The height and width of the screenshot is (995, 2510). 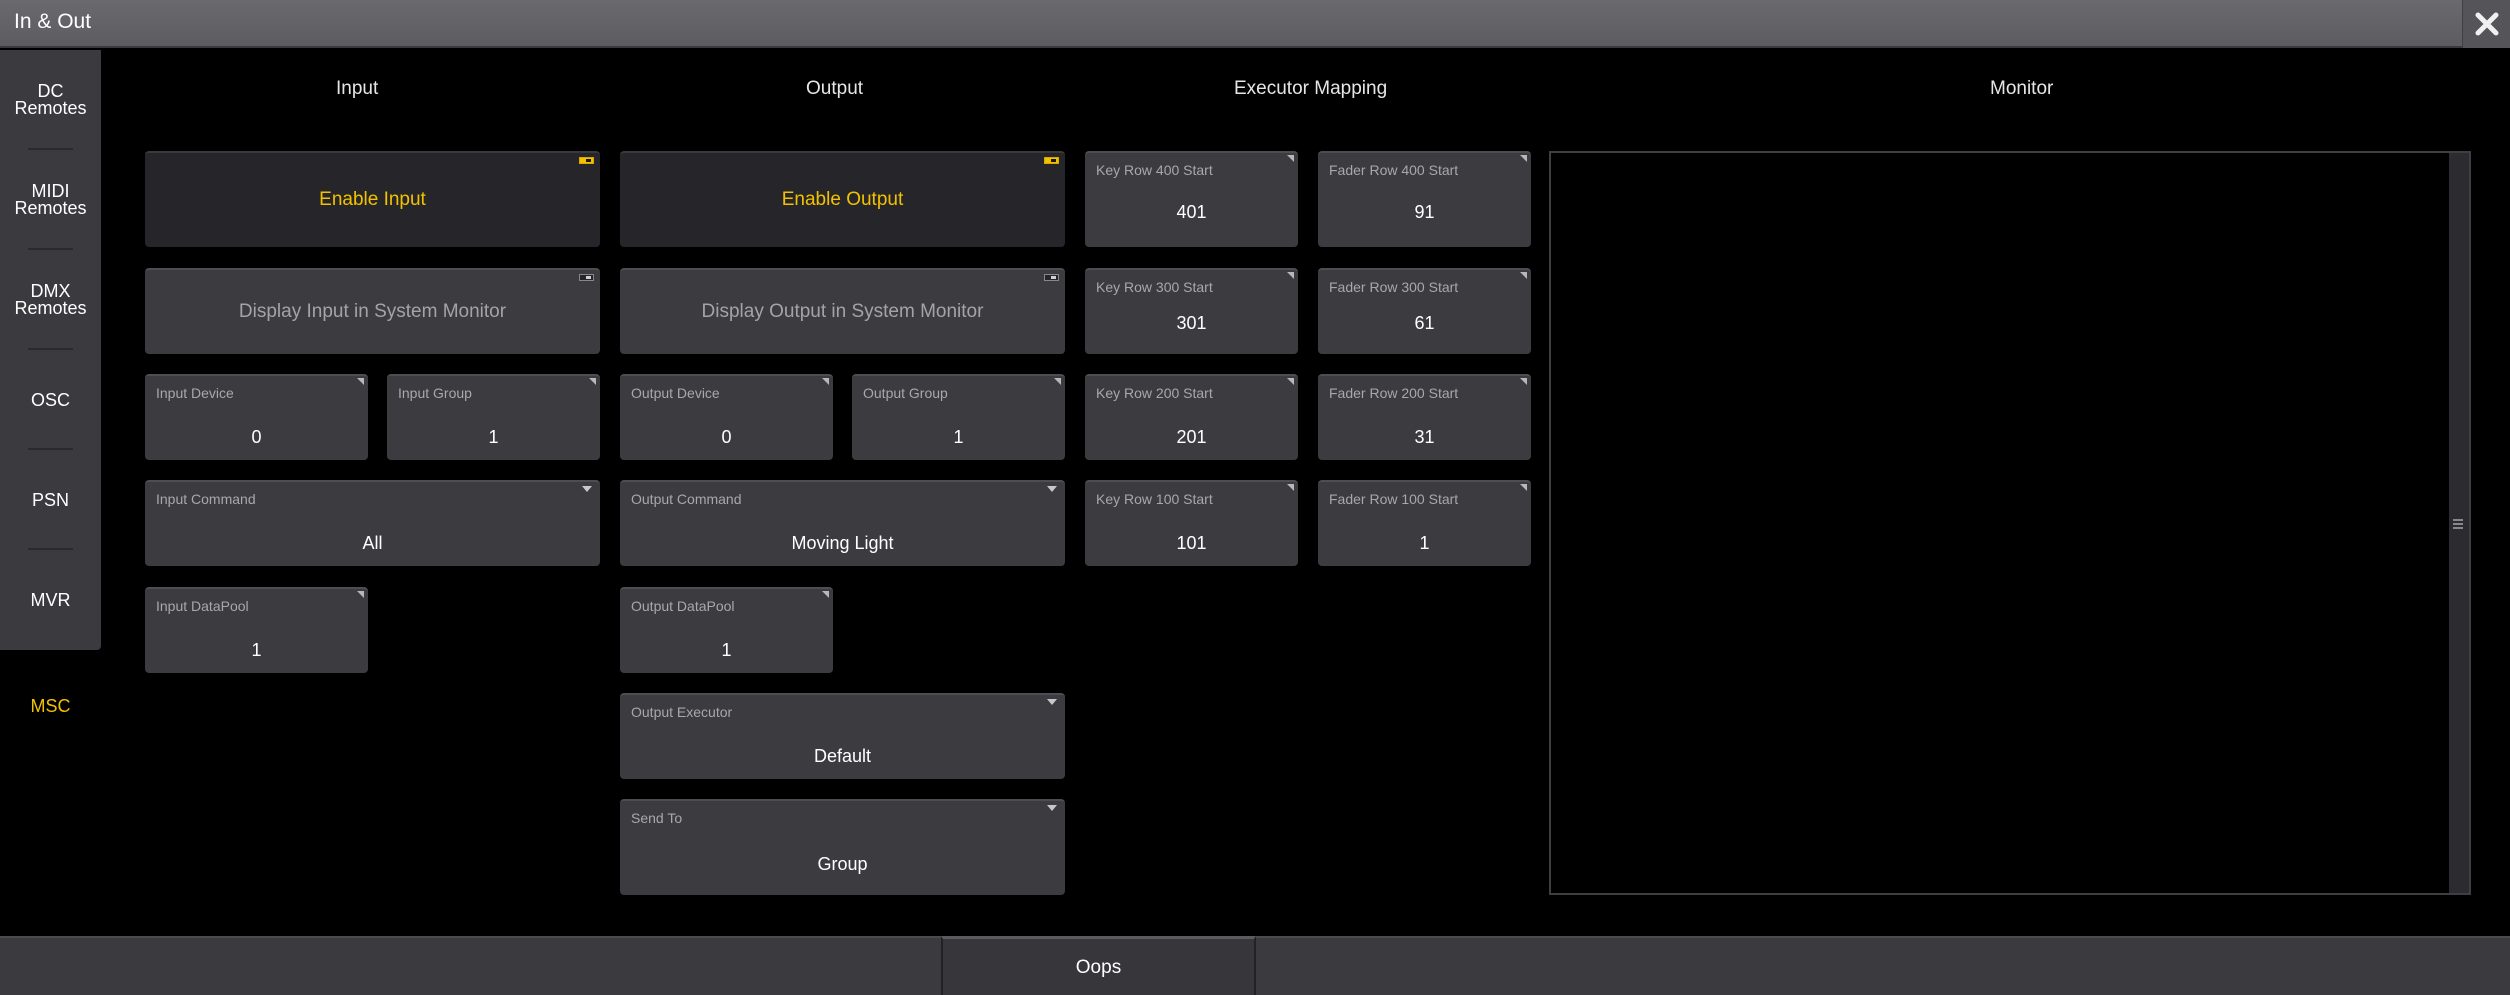 I want to click on fader-row-label: Fader Row 300 Start, so click(x=1394, y=287).